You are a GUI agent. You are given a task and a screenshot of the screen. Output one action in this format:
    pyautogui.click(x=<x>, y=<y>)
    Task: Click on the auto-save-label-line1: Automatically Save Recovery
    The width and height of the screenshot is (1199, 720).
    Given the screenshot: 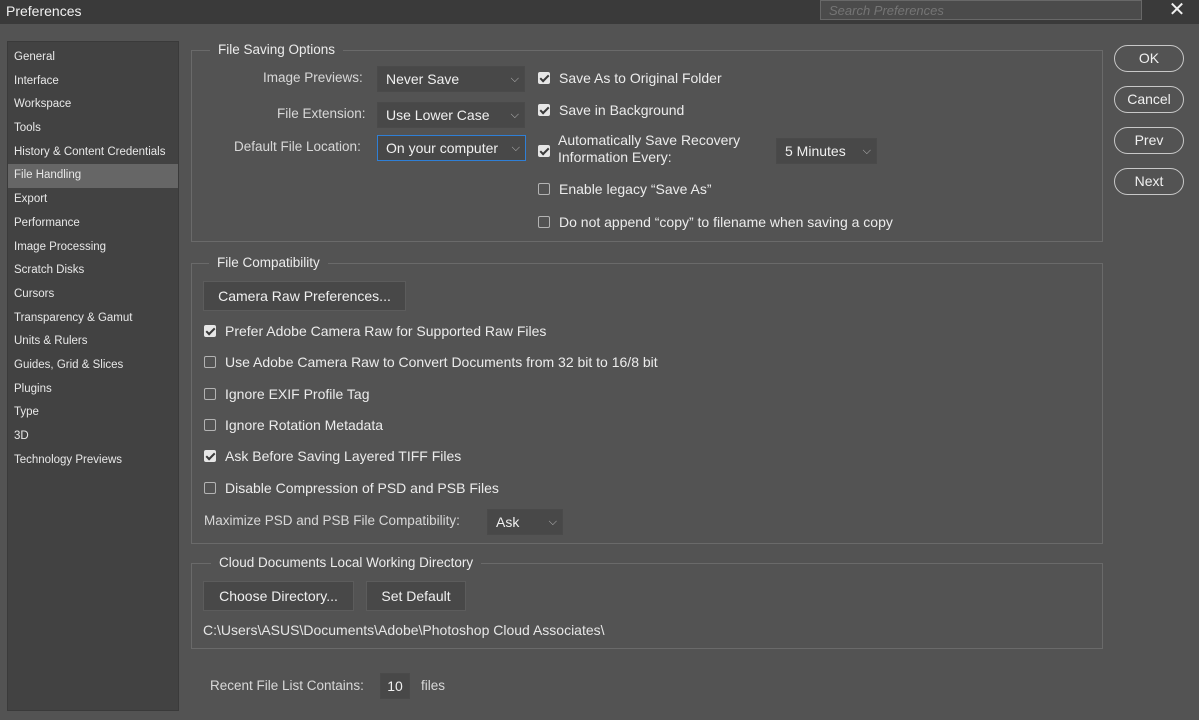 What is the action you would take?
    pyautogui.click(x=649, y=140)
    